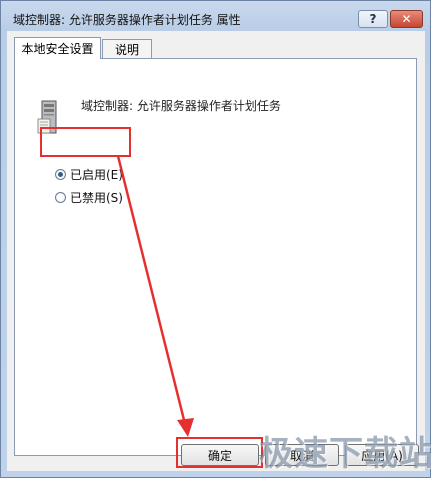 Image resolution: width=431 pixels, height=478 pixels. What do you see at coordinates (345, 454) in the screenshot?
I see `watermark-text: 极速下载站` at bounding box center [345, 454].